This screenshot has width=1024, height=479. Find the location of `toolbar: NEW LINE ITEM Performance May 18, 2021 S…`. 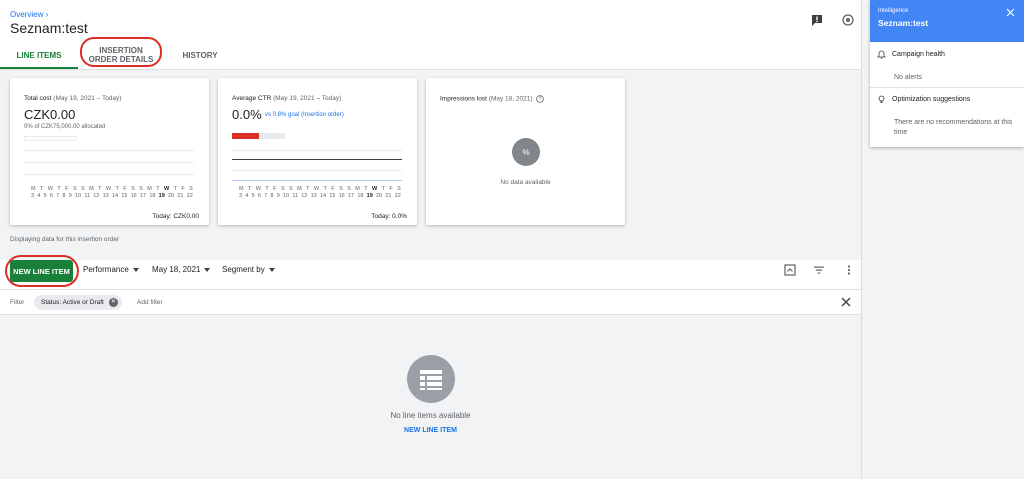

toolbar: NEW LINE ITEM Performance May 18, 2021 S… is located at coordinates (430, 271).